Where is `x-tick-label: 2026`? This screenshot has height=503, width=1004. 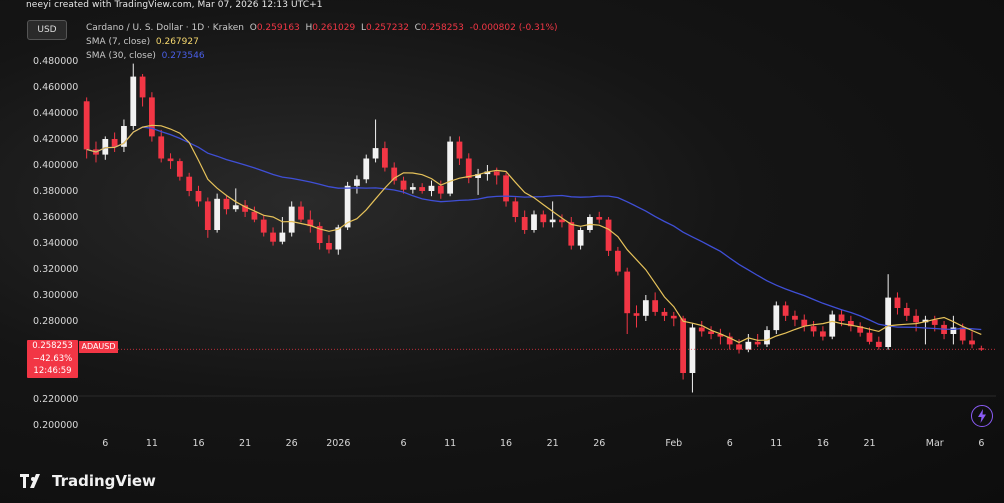
x-tick-label: 2026 is located at coordinates (338, 443).